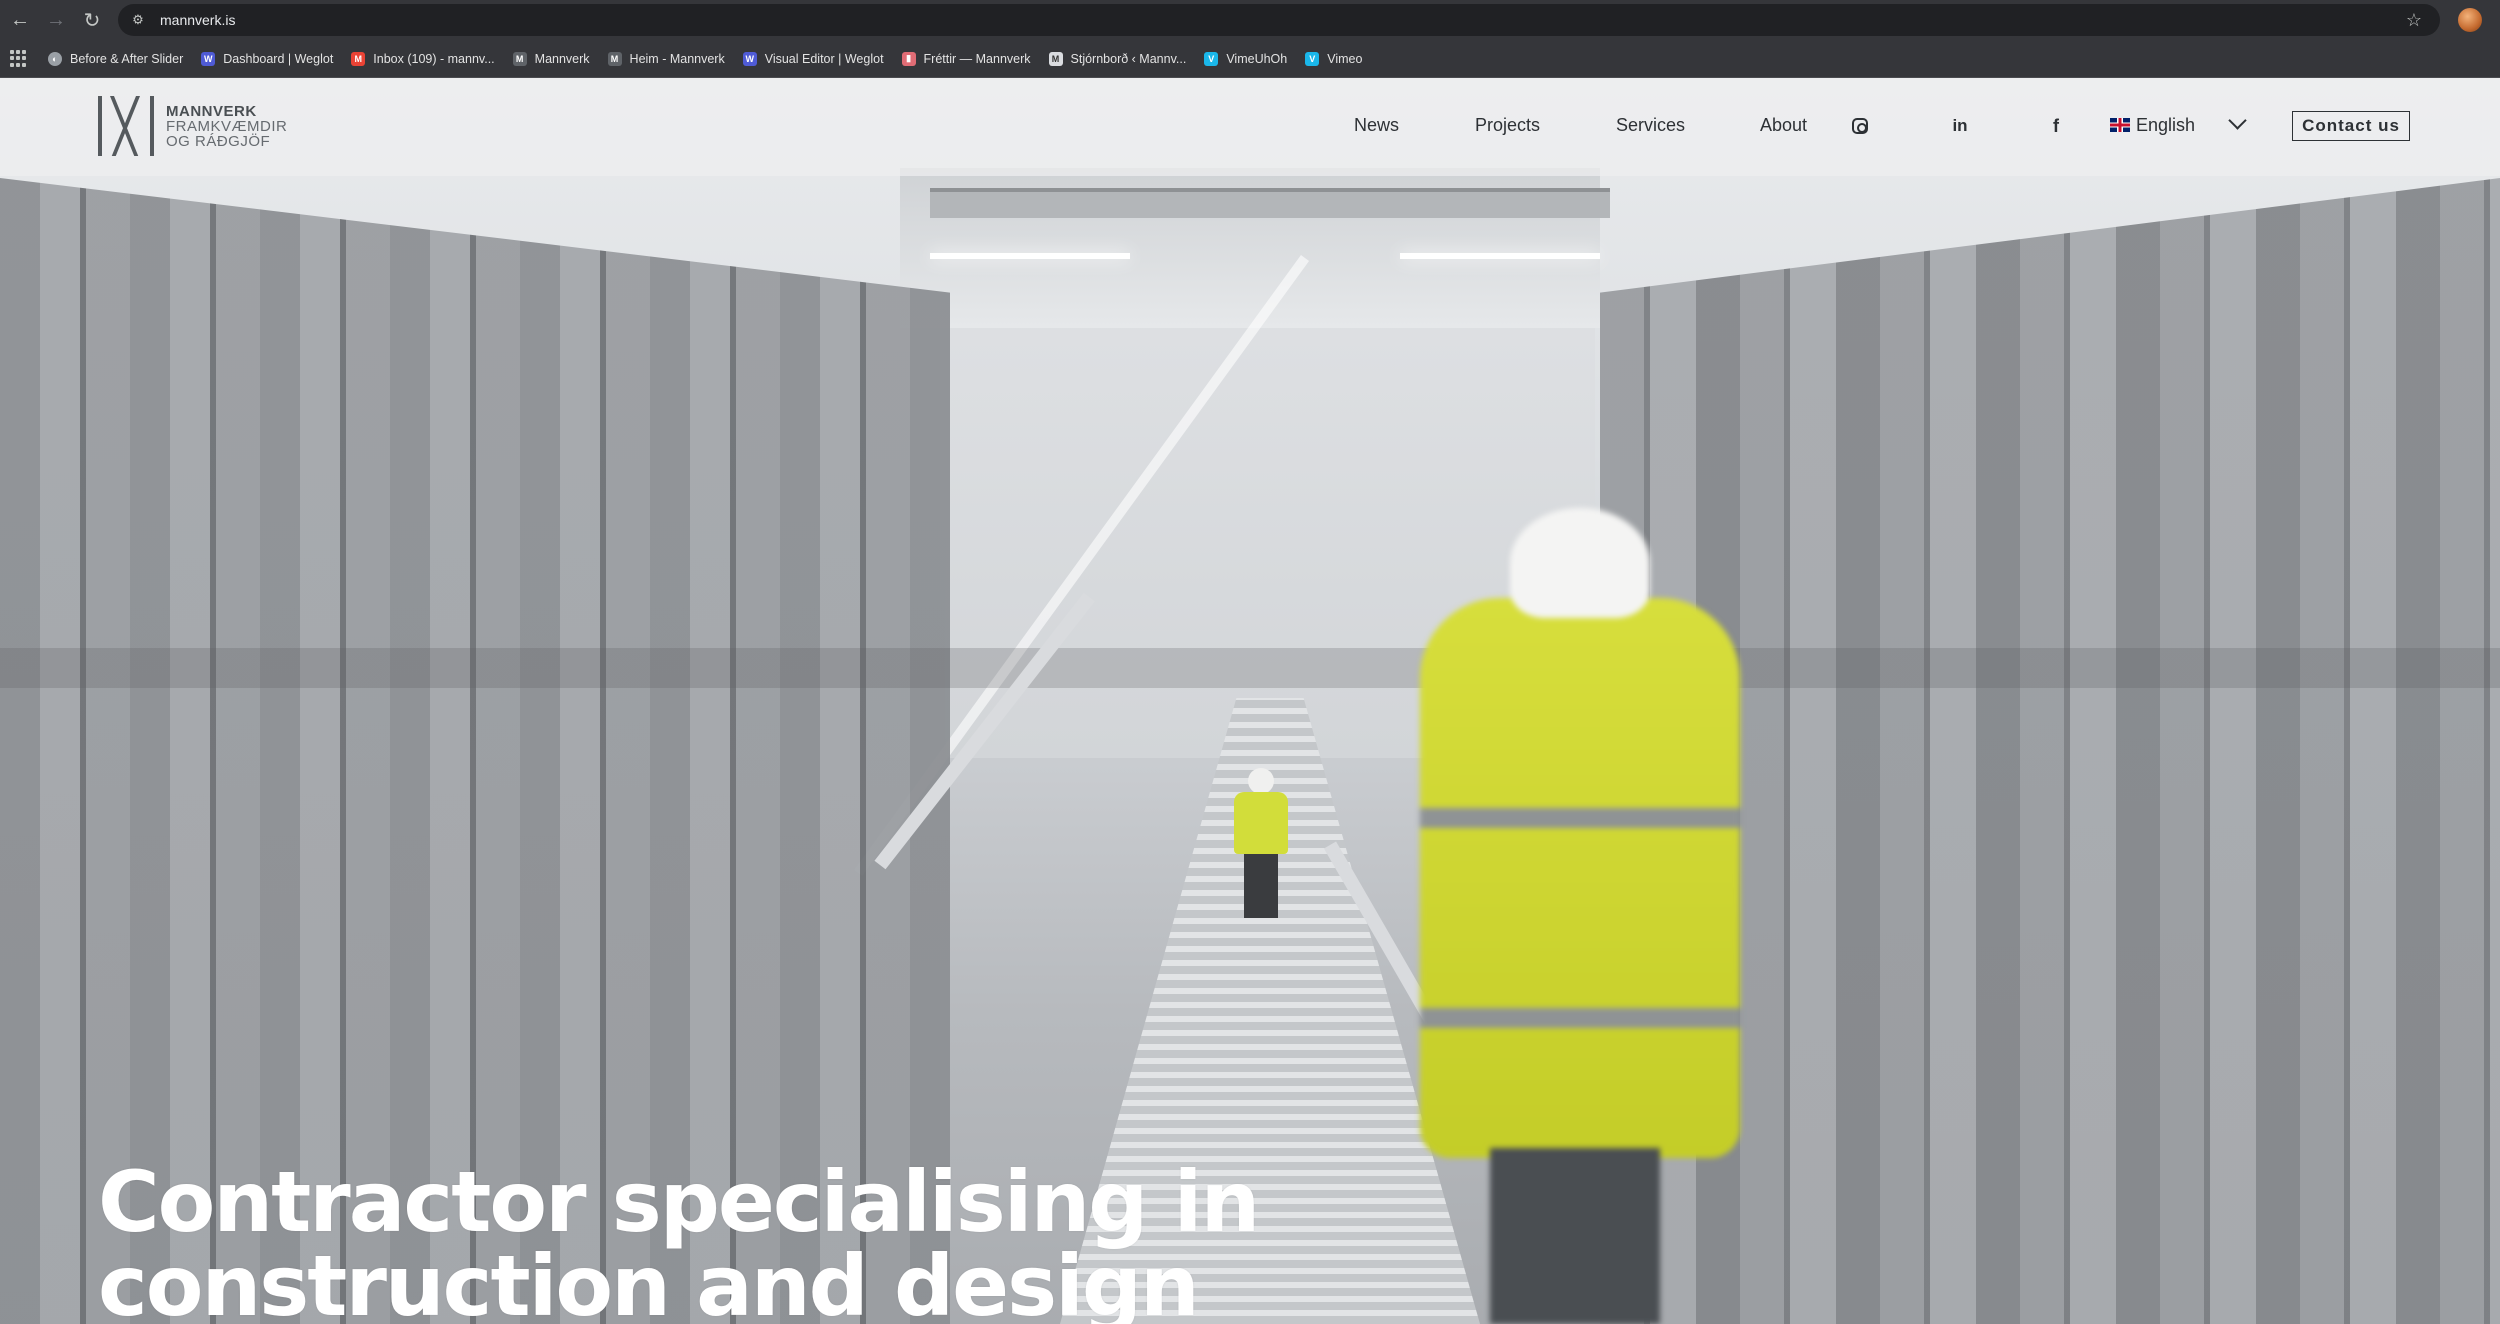 Image resolution: width=2500 pixels, height=1324 pixels. What do you see at coordinates (2165, 125) in the screenshot?
I see `language-selector: English` at bounding box center [2165, 125].